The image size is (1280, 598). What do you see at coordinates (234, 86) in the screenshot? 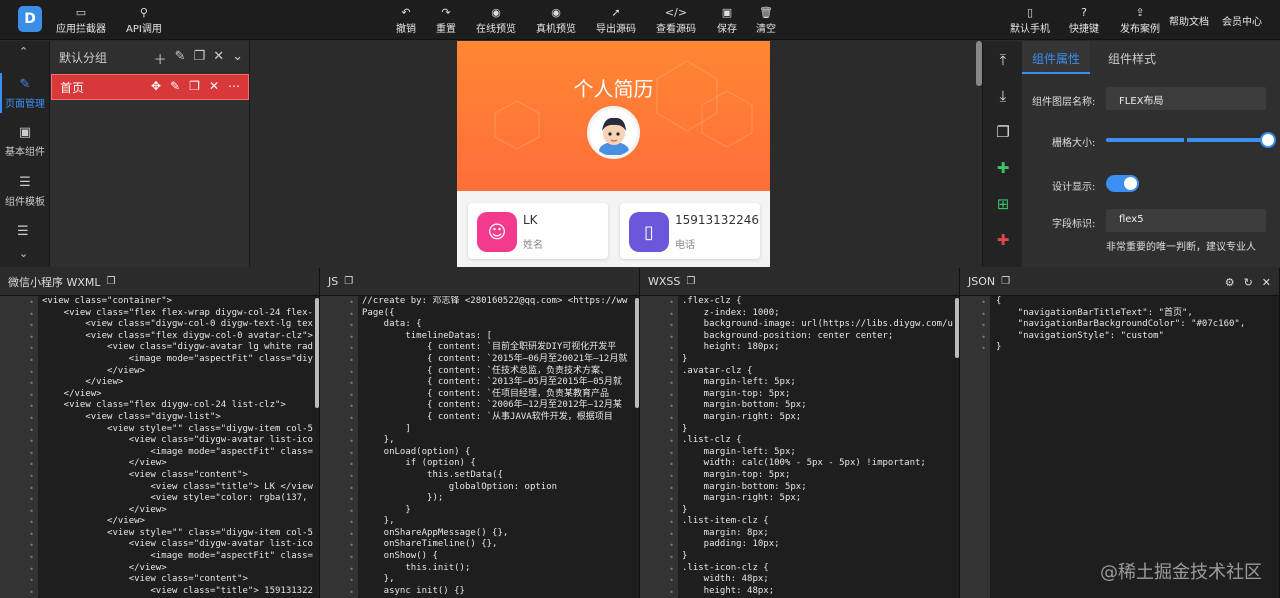
I see `more-icon: ⋯` at bounding box center [234, 86].